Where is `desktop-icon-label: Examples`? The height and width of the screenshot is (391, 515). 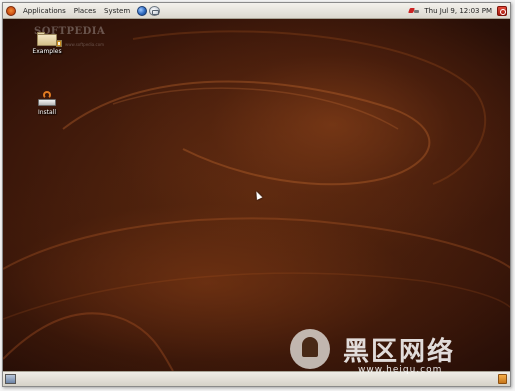 desktop-icon-label: Examples is located at coordinates (47, 51).